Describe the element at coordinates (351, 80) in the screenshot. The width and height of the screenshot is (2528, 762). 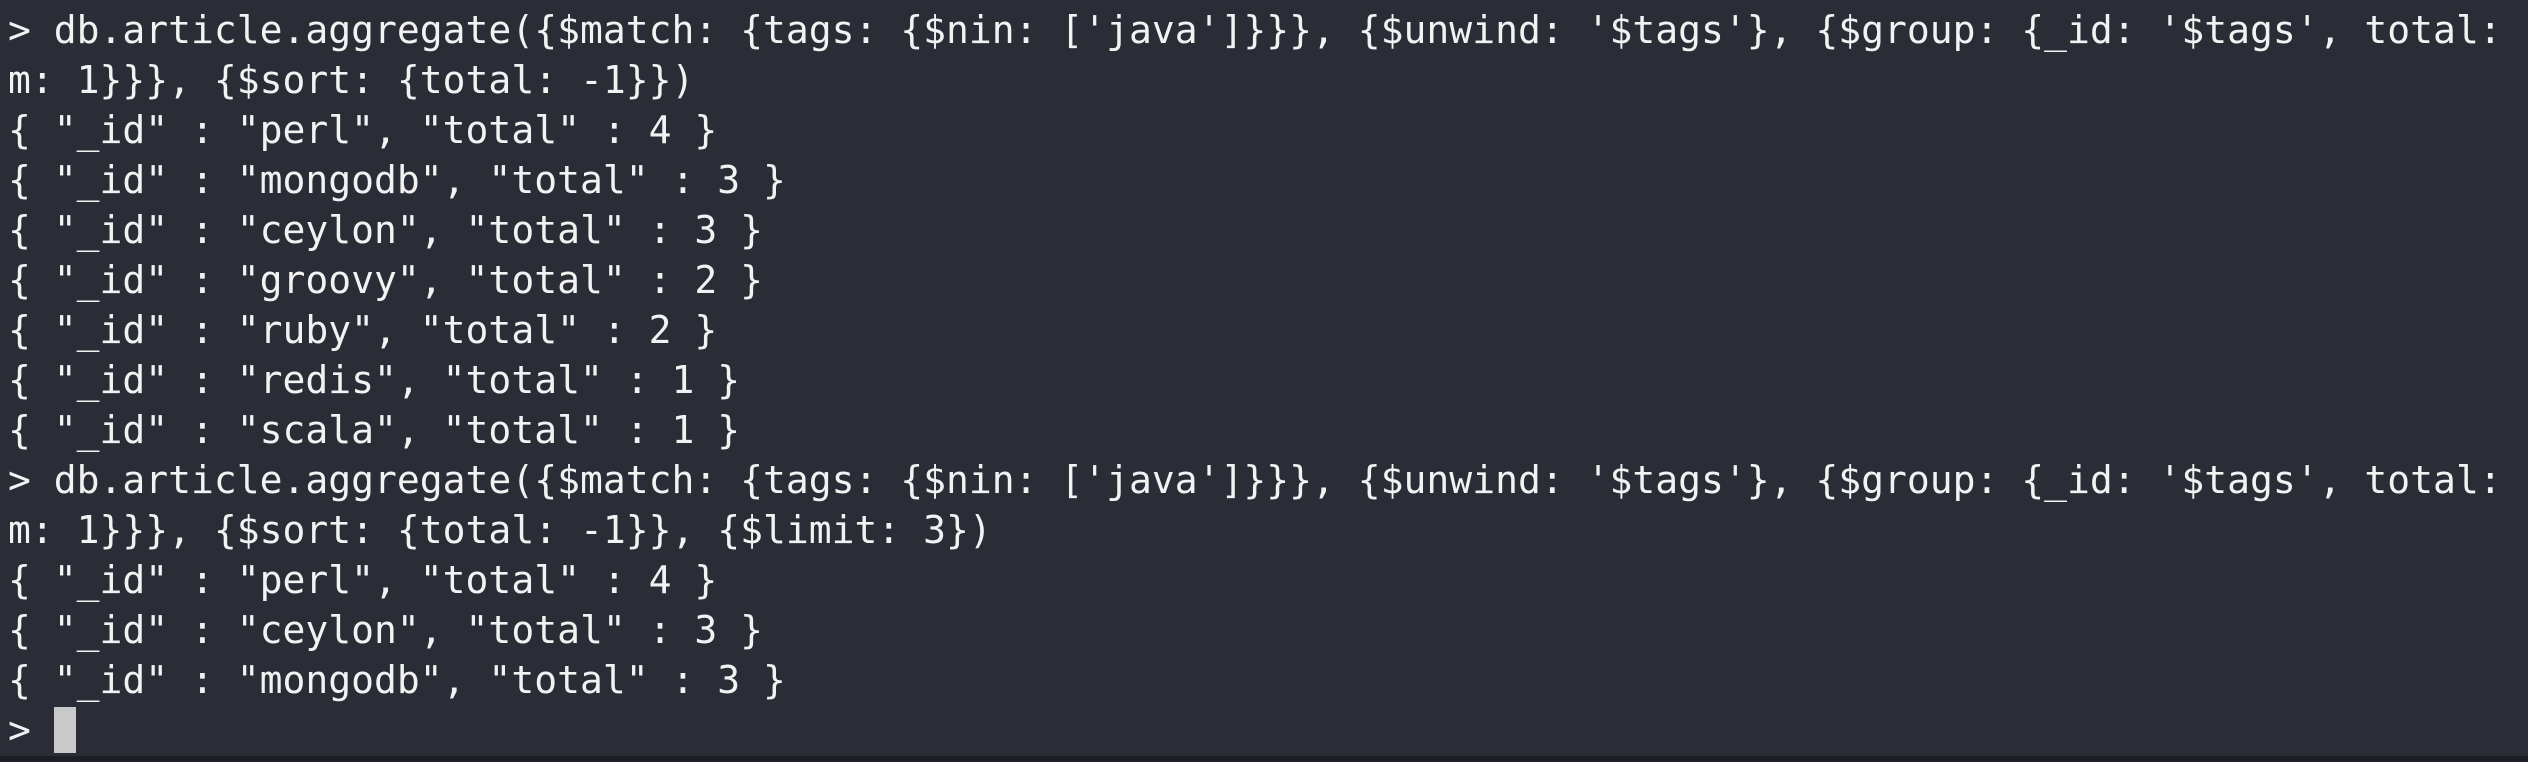
I see `command-line-1-part-2: m: 1}}}, {$sort: {total: -1}})` at that location.